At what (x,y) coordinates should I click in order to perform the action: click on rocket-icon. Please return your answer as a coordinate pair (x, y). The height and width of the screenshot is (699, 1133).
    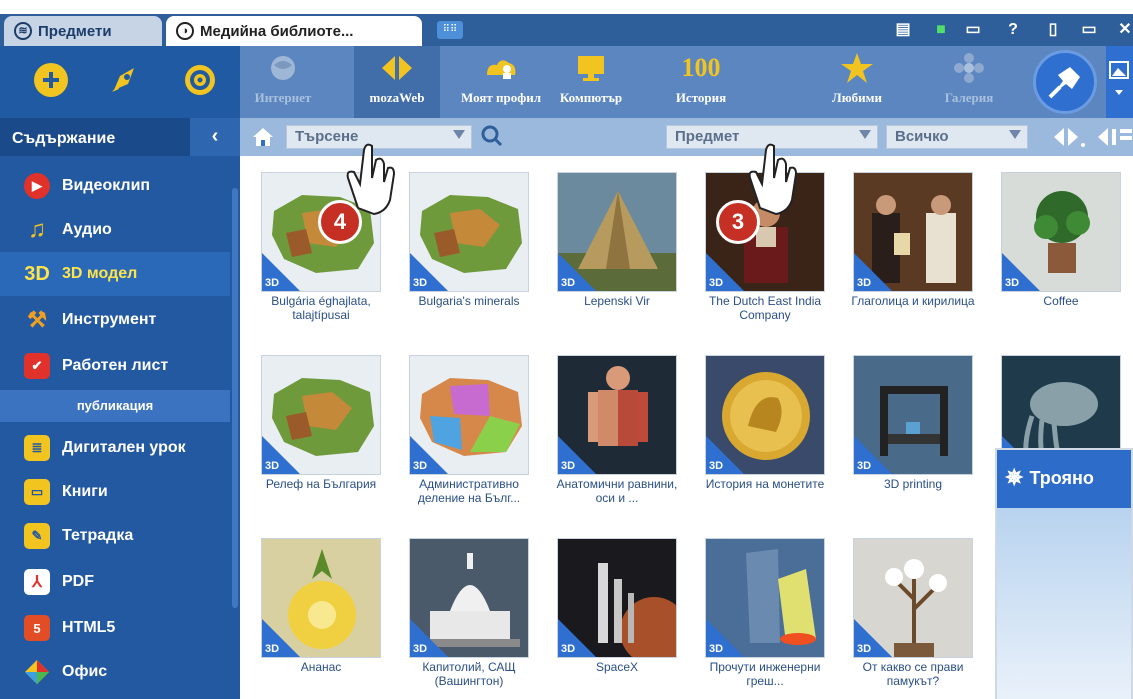
    Looking at the image, I should click on (124, 80).